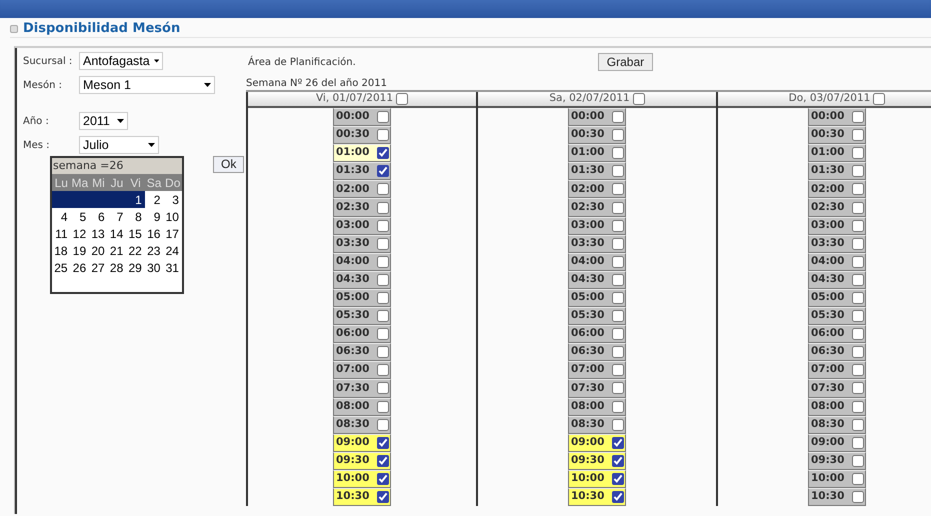 This screenshot has height=516, width=931. Describe the element at coordinates (117, 233) in the screenshot. I see `calendar-day: 14` at that location.